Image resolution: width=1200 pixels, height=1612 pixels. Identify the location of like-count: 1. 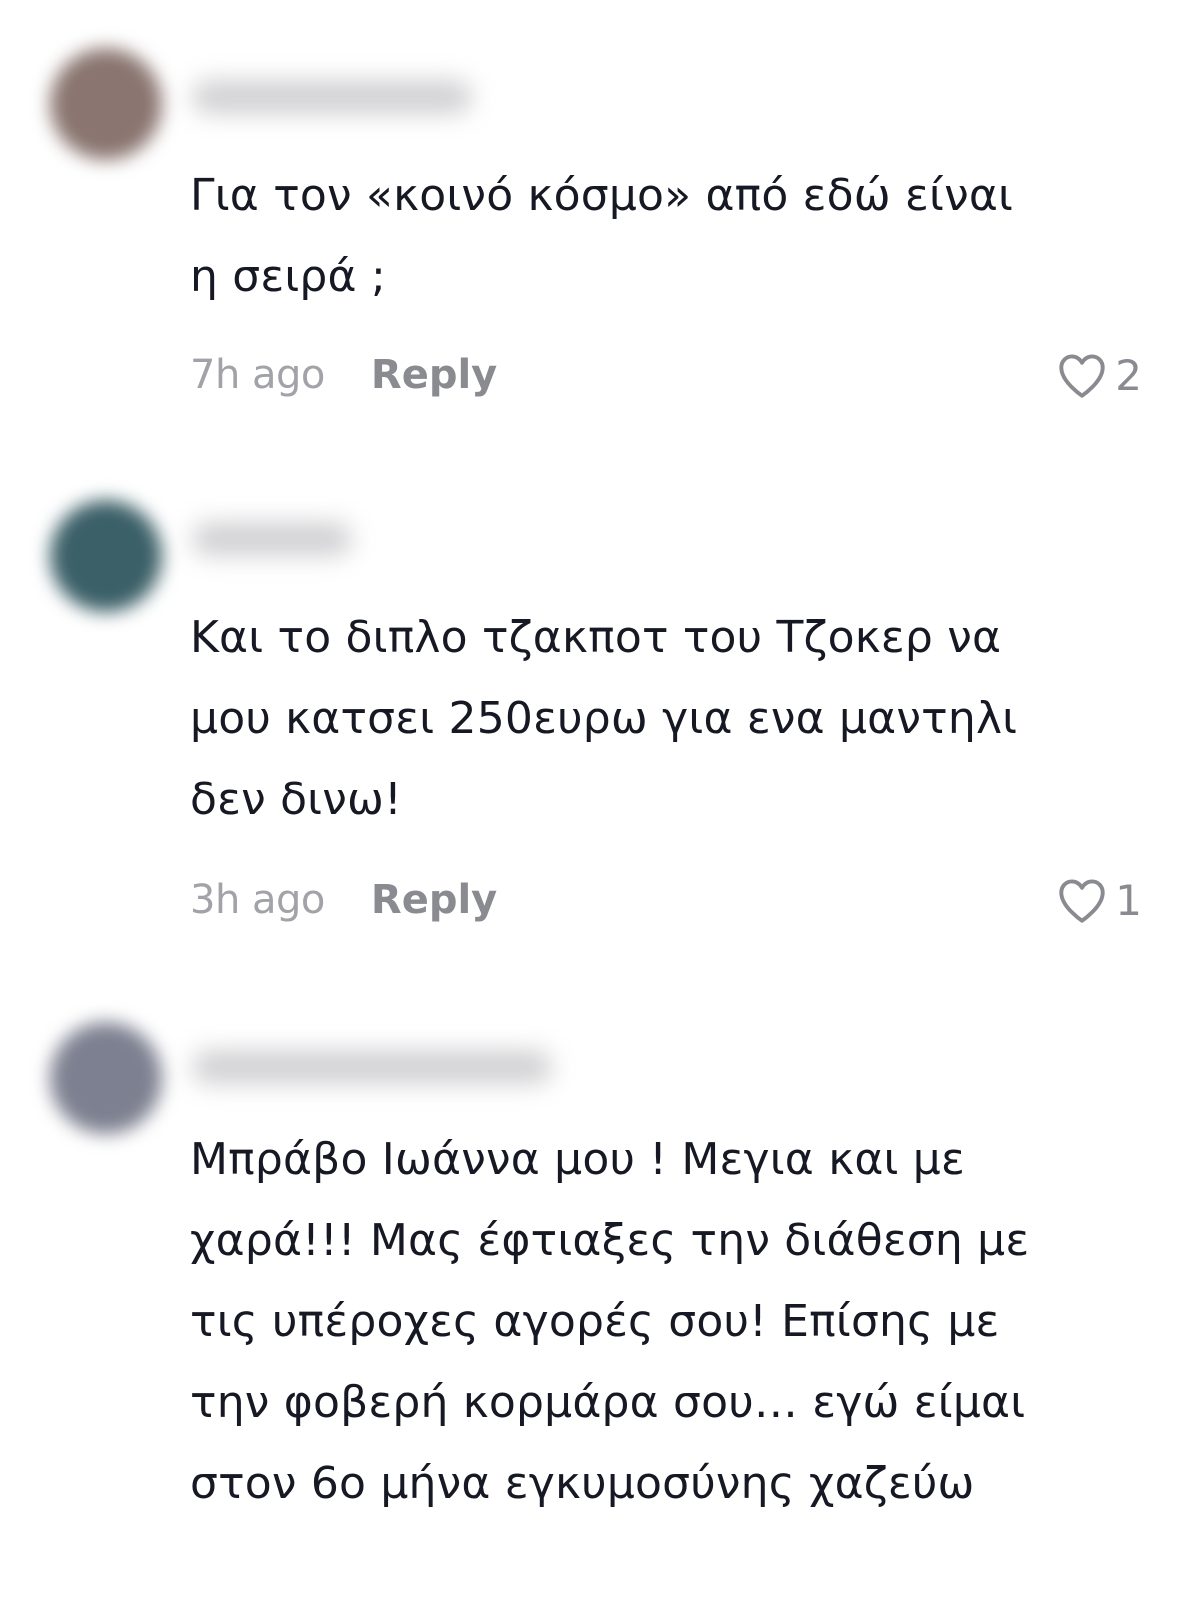
(1128, 900).